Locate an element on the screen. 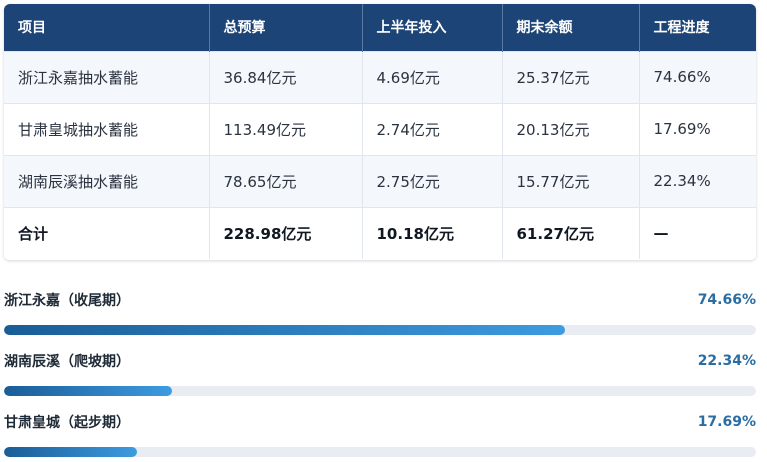 The width and height of the screenshot is (767, 462). table-row: 甘肃皇城抽水蓄能 113.49亿元 2.74亿元 20.13亿元 17.69% is located at coordinates (380, 128).